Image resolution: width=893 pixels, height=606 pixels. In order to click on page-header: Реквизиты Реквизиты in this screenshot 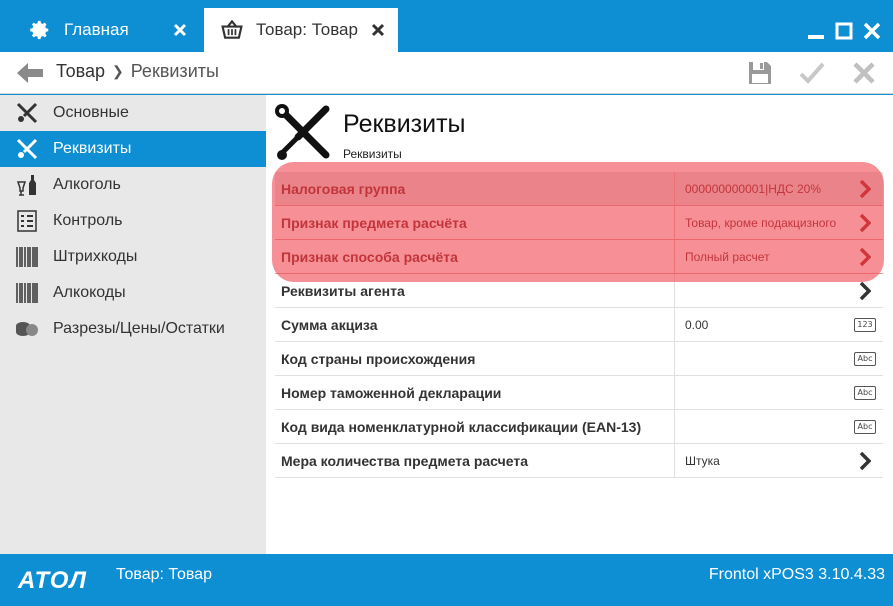, I will do `click(579, 132)`.